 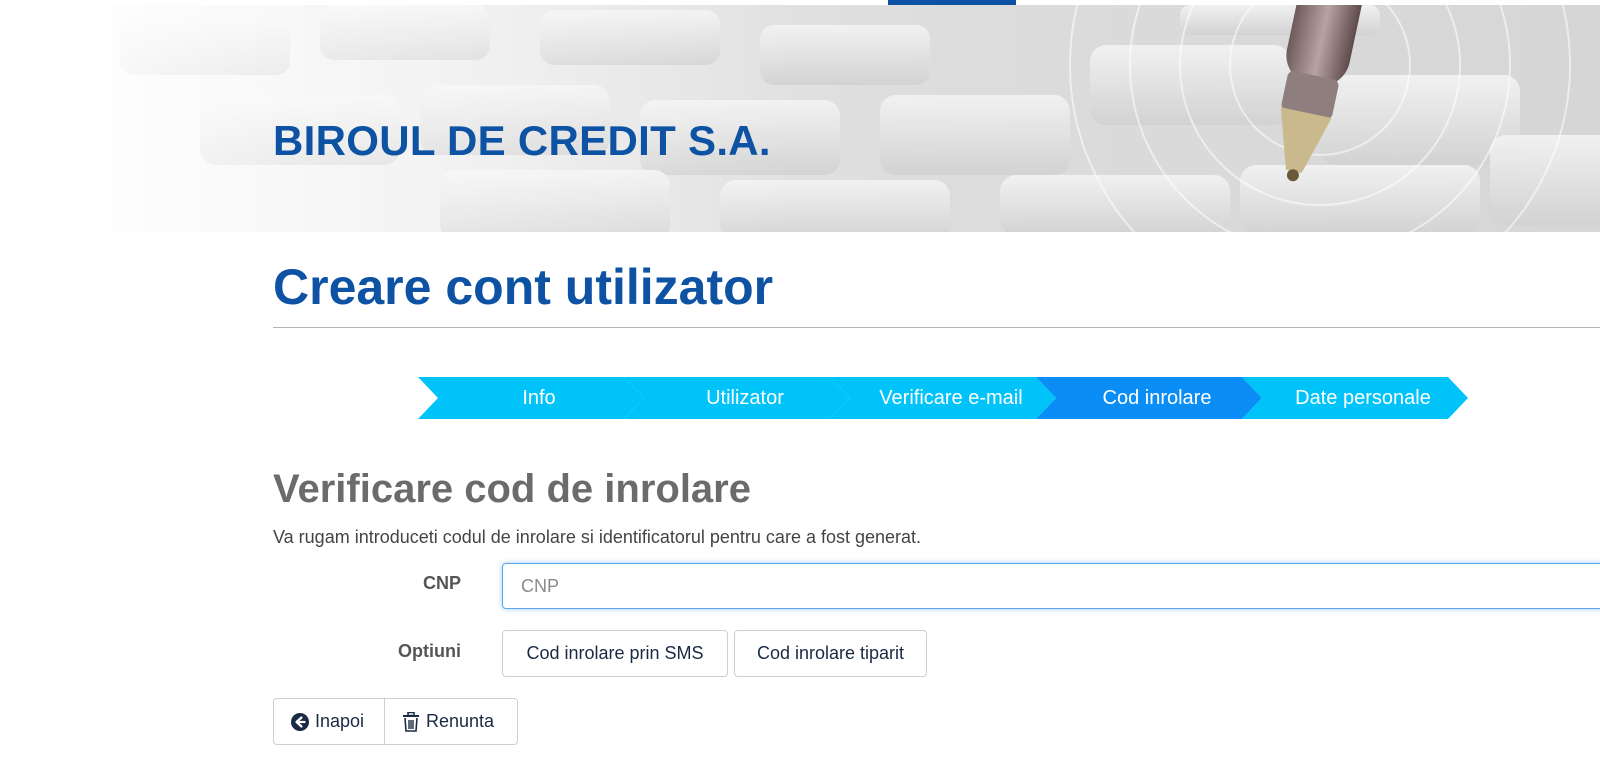 What do you see at coordinates (429, 651) in the screenshot?
I see `options-label: Optiuni` at bounding box center [429, 651].